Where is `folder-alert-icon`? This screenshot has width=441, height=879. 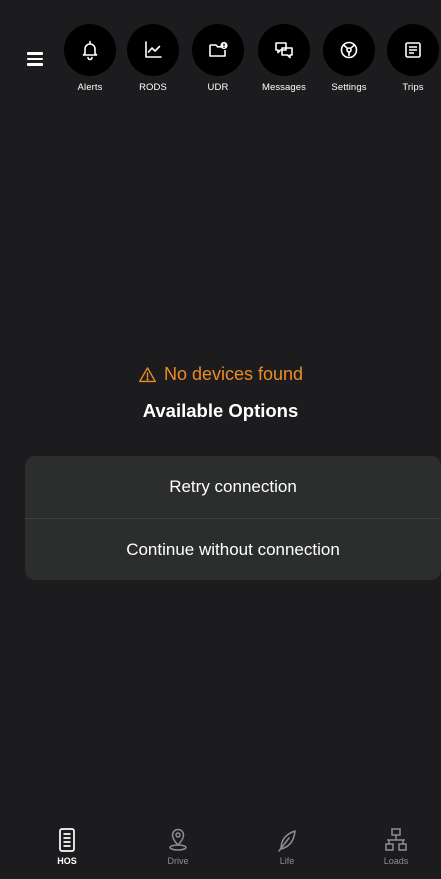 folder-alert-icon is located at coordinates (218, 49).